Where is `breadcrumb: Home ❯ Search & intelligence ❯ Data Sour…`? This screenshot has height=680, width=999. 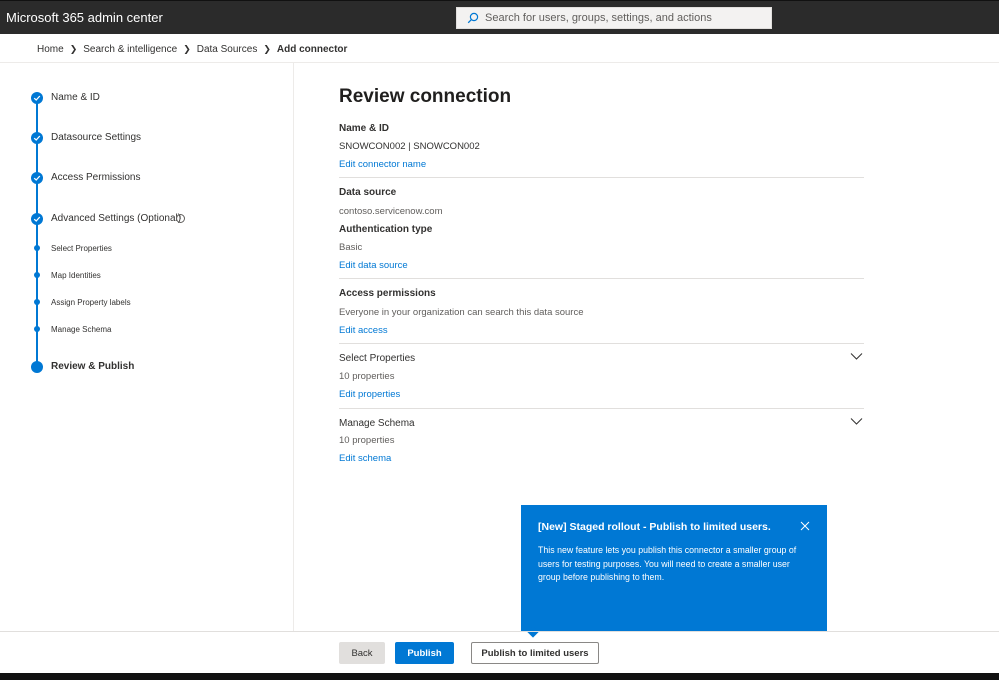
breadcrumb: Home ❯ Search & intelligence ❯ Data Sour… is located at coordinates (192, 49).